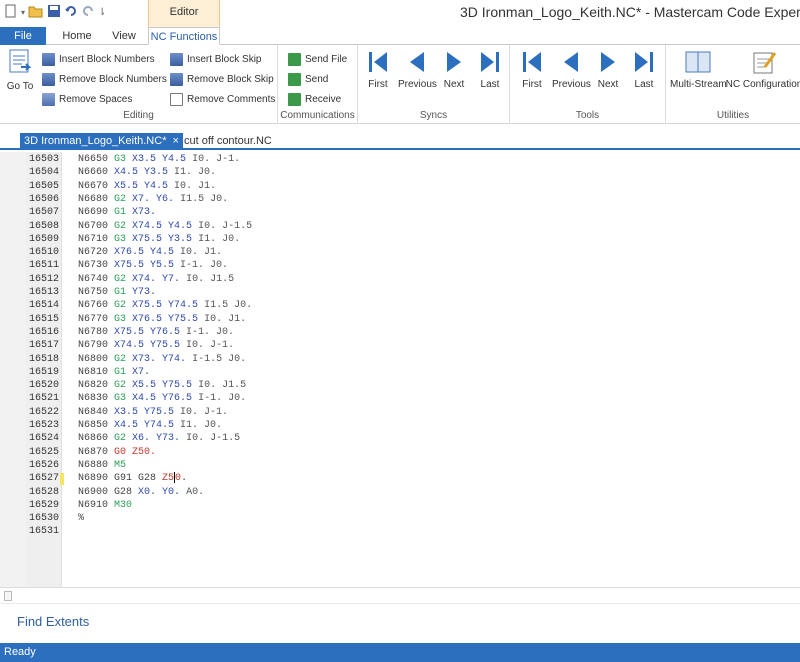 The height and width of the screenshot is (662, 800). What do you see at coordinates (176, 141) in the screenshot?
I see `close-icon: ×` at bounding box center [176, 141].